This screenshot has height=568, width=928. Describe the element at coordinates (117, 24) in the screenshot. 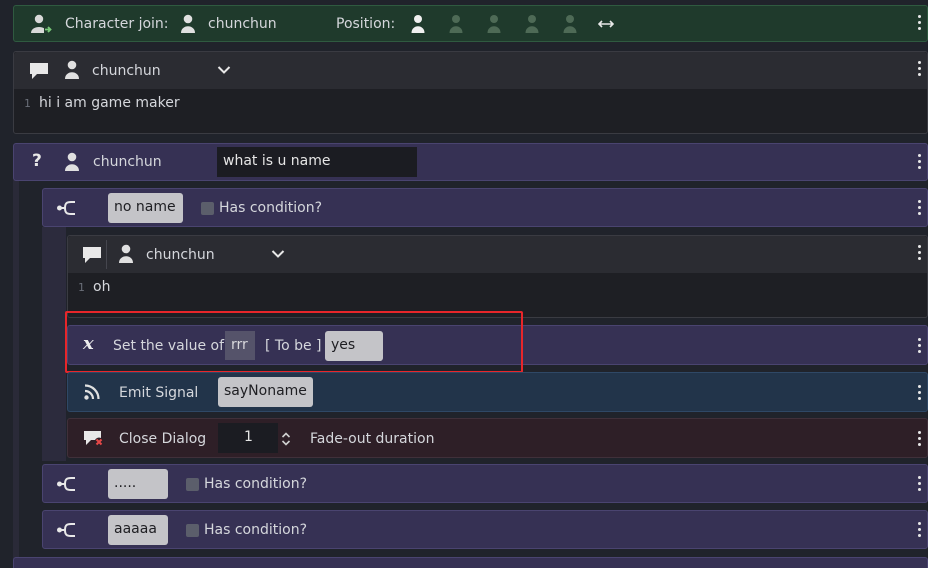

I see `character-join-label: Character join:` at that location.